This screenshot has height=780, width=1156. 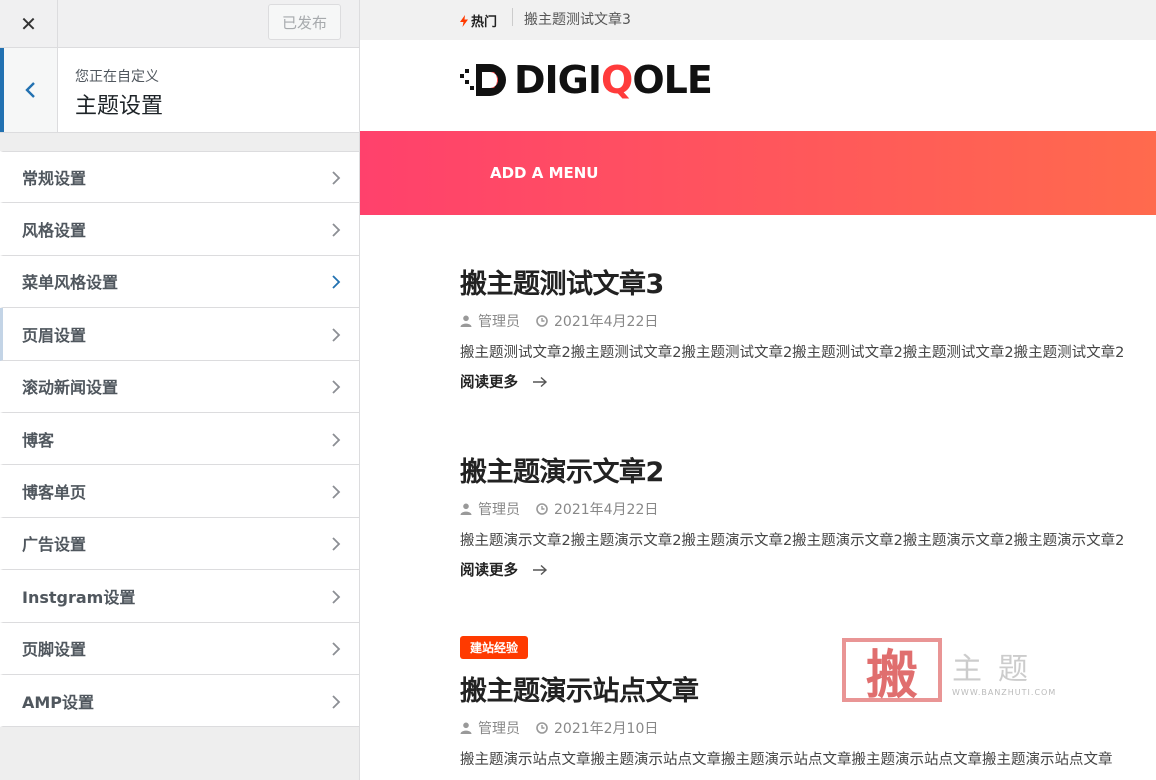 I want to click on close-customizer-button: ✕, so click(x=29, y=23).